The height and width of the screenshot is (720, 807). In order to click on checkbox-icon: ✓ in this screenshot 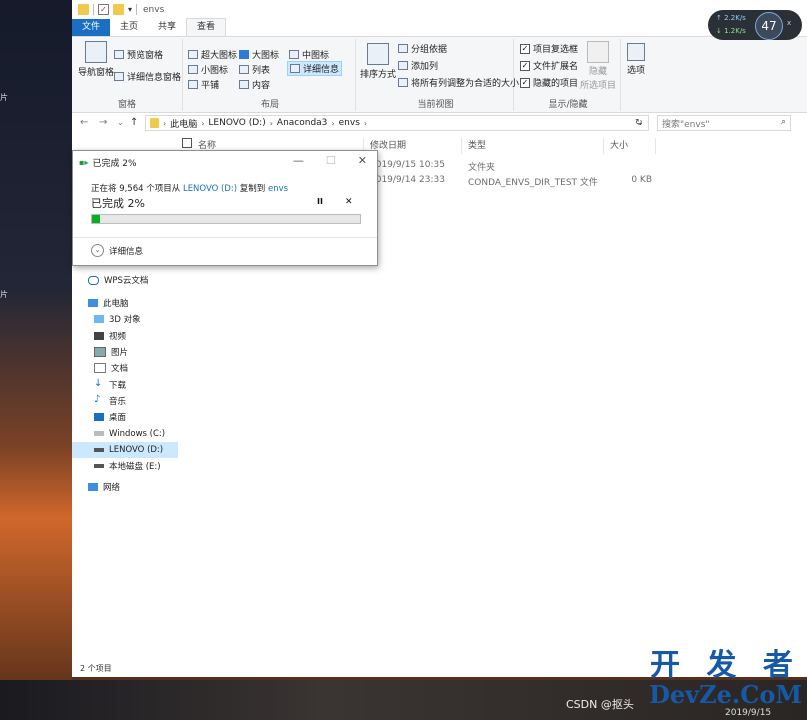, I will do `click(525, 65)`.